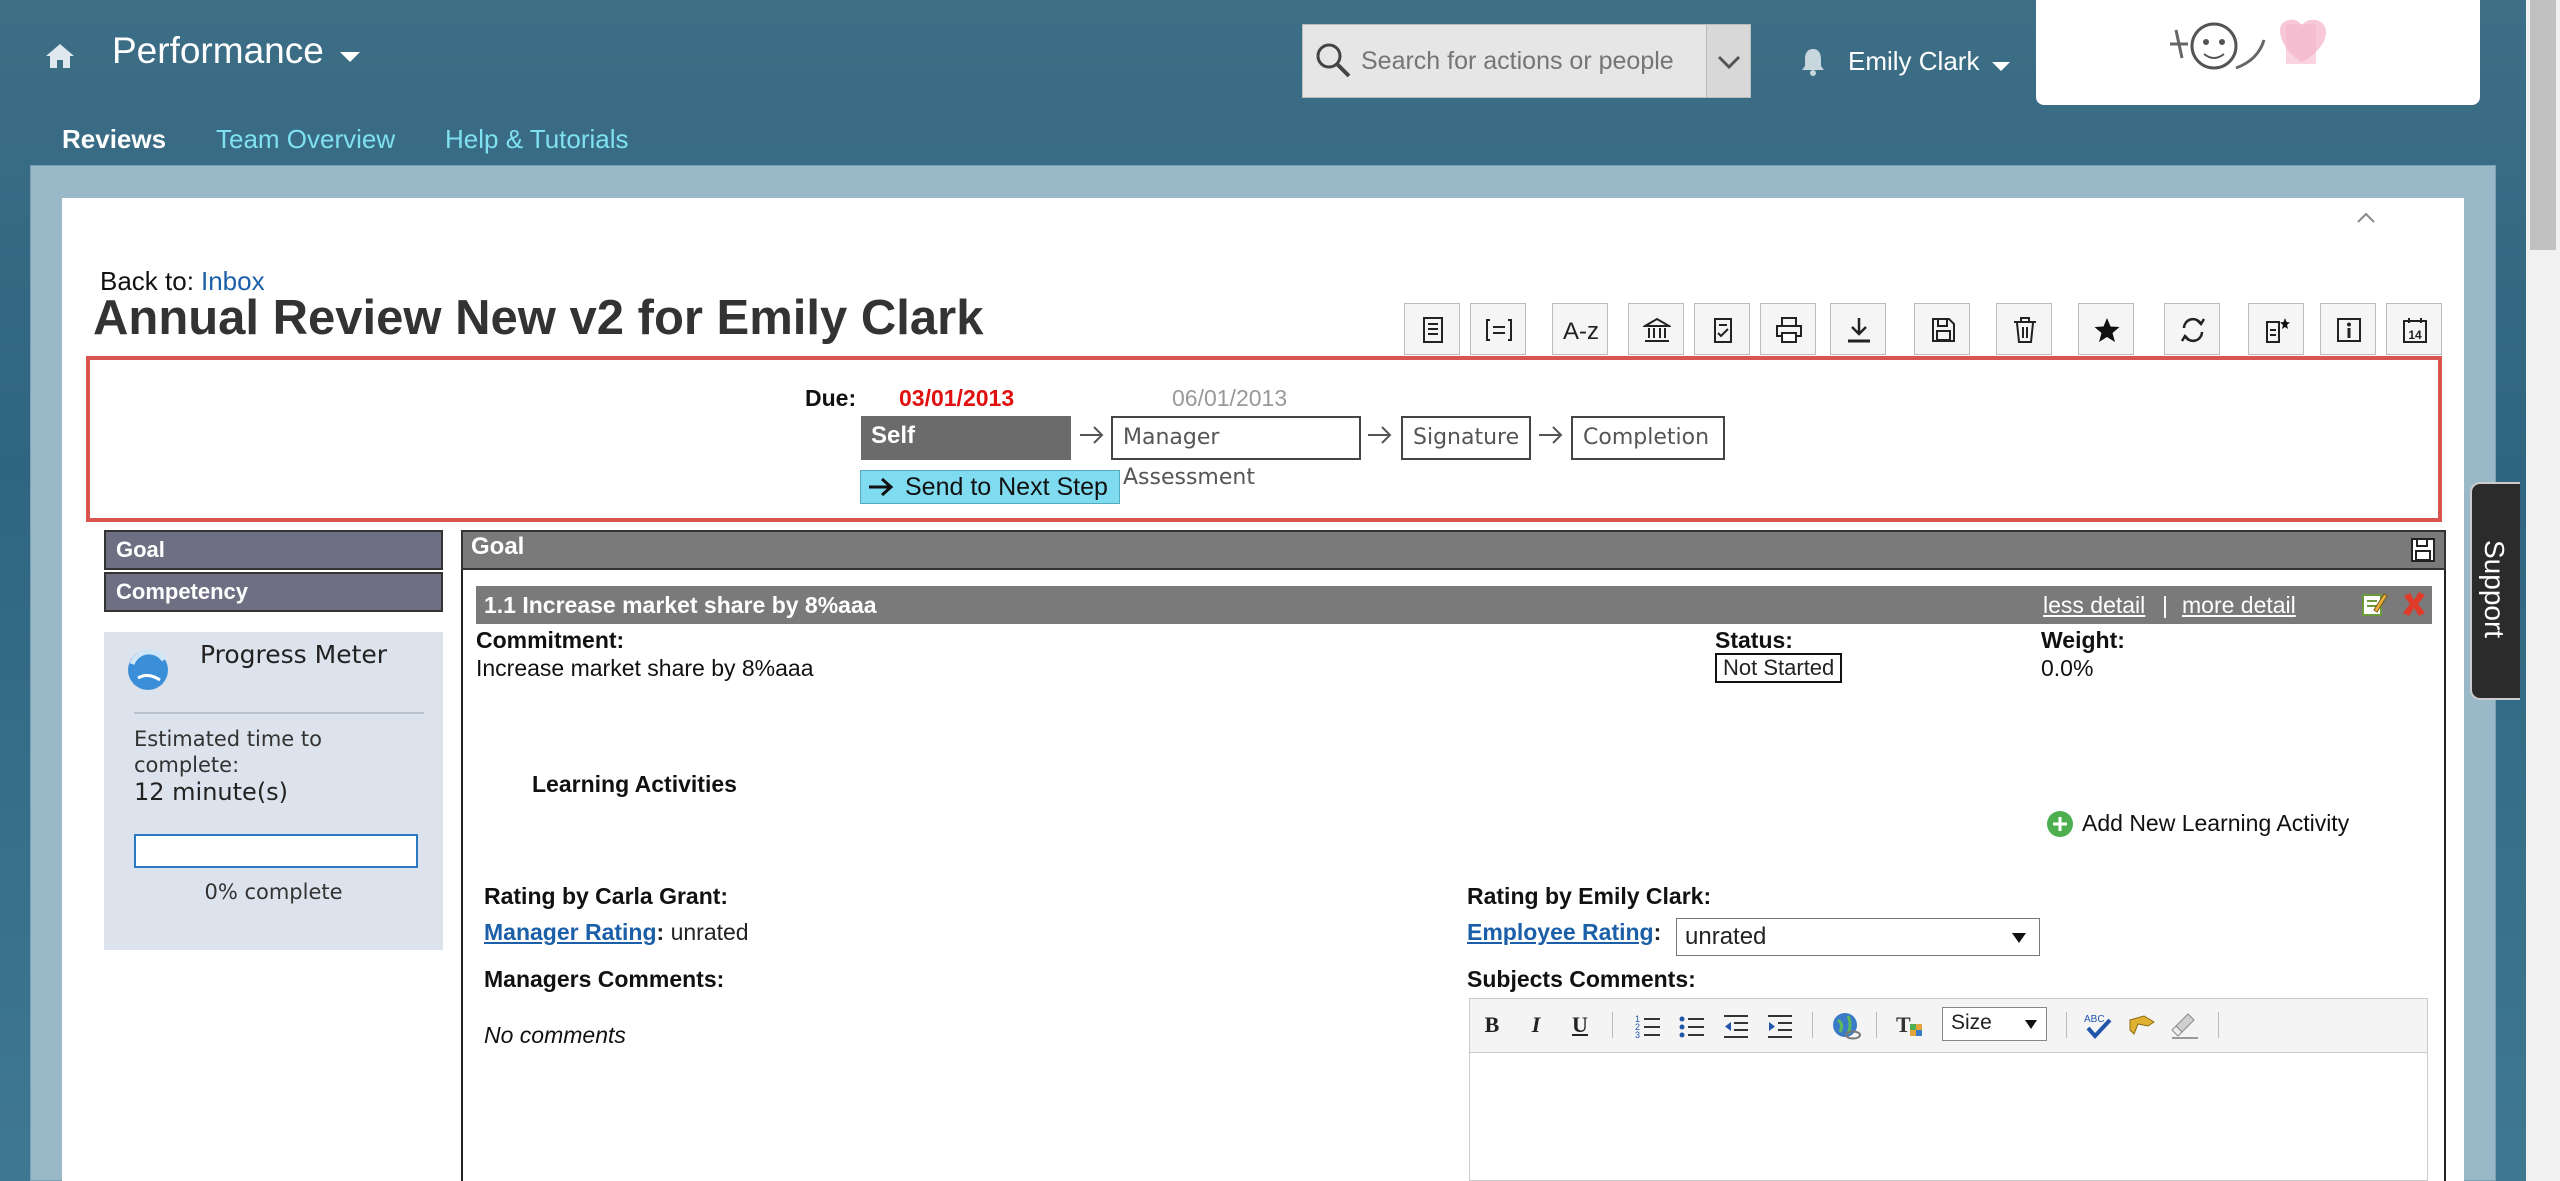  Describe the element at coordinates (2001, 66) in the screenshot. I see `user-menu-caret-icon` at that location.